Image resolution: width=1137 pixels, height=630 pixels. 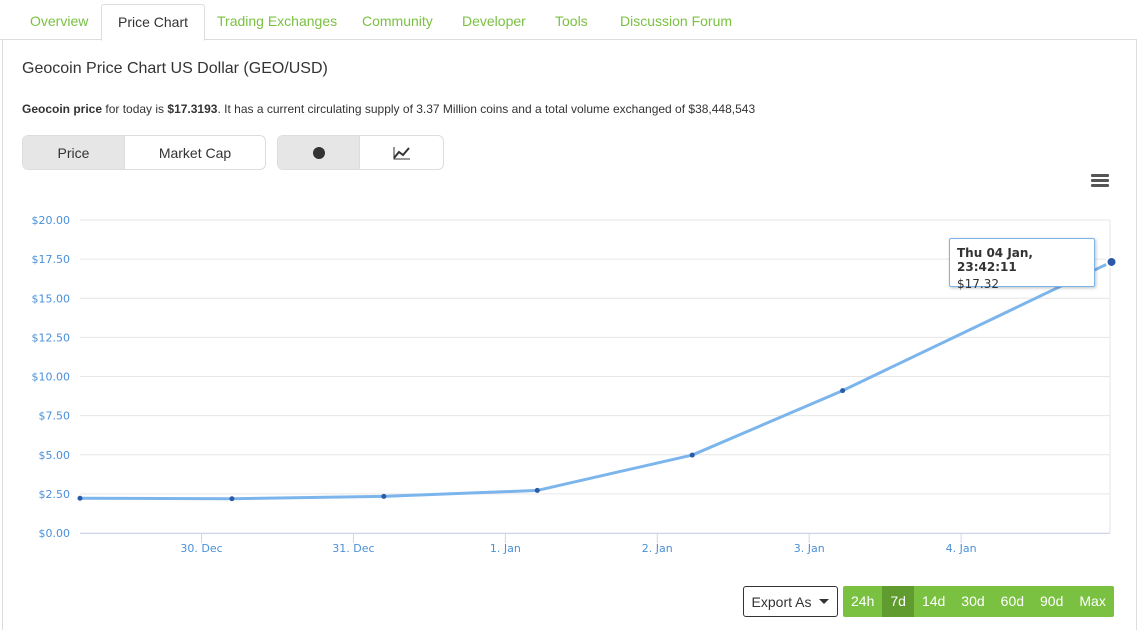 I want to click on x-tick-label: 1. Jan, so click(x=505, y=548).